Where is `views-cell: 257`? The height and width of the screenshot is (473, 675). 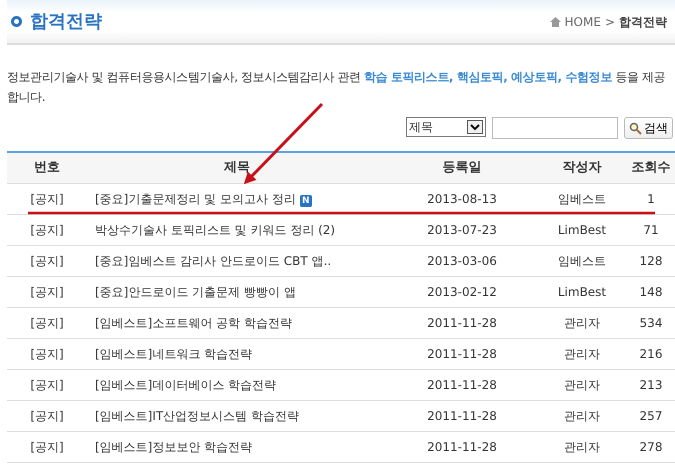 views-cell: 257 is located at coordinates (651, 416).